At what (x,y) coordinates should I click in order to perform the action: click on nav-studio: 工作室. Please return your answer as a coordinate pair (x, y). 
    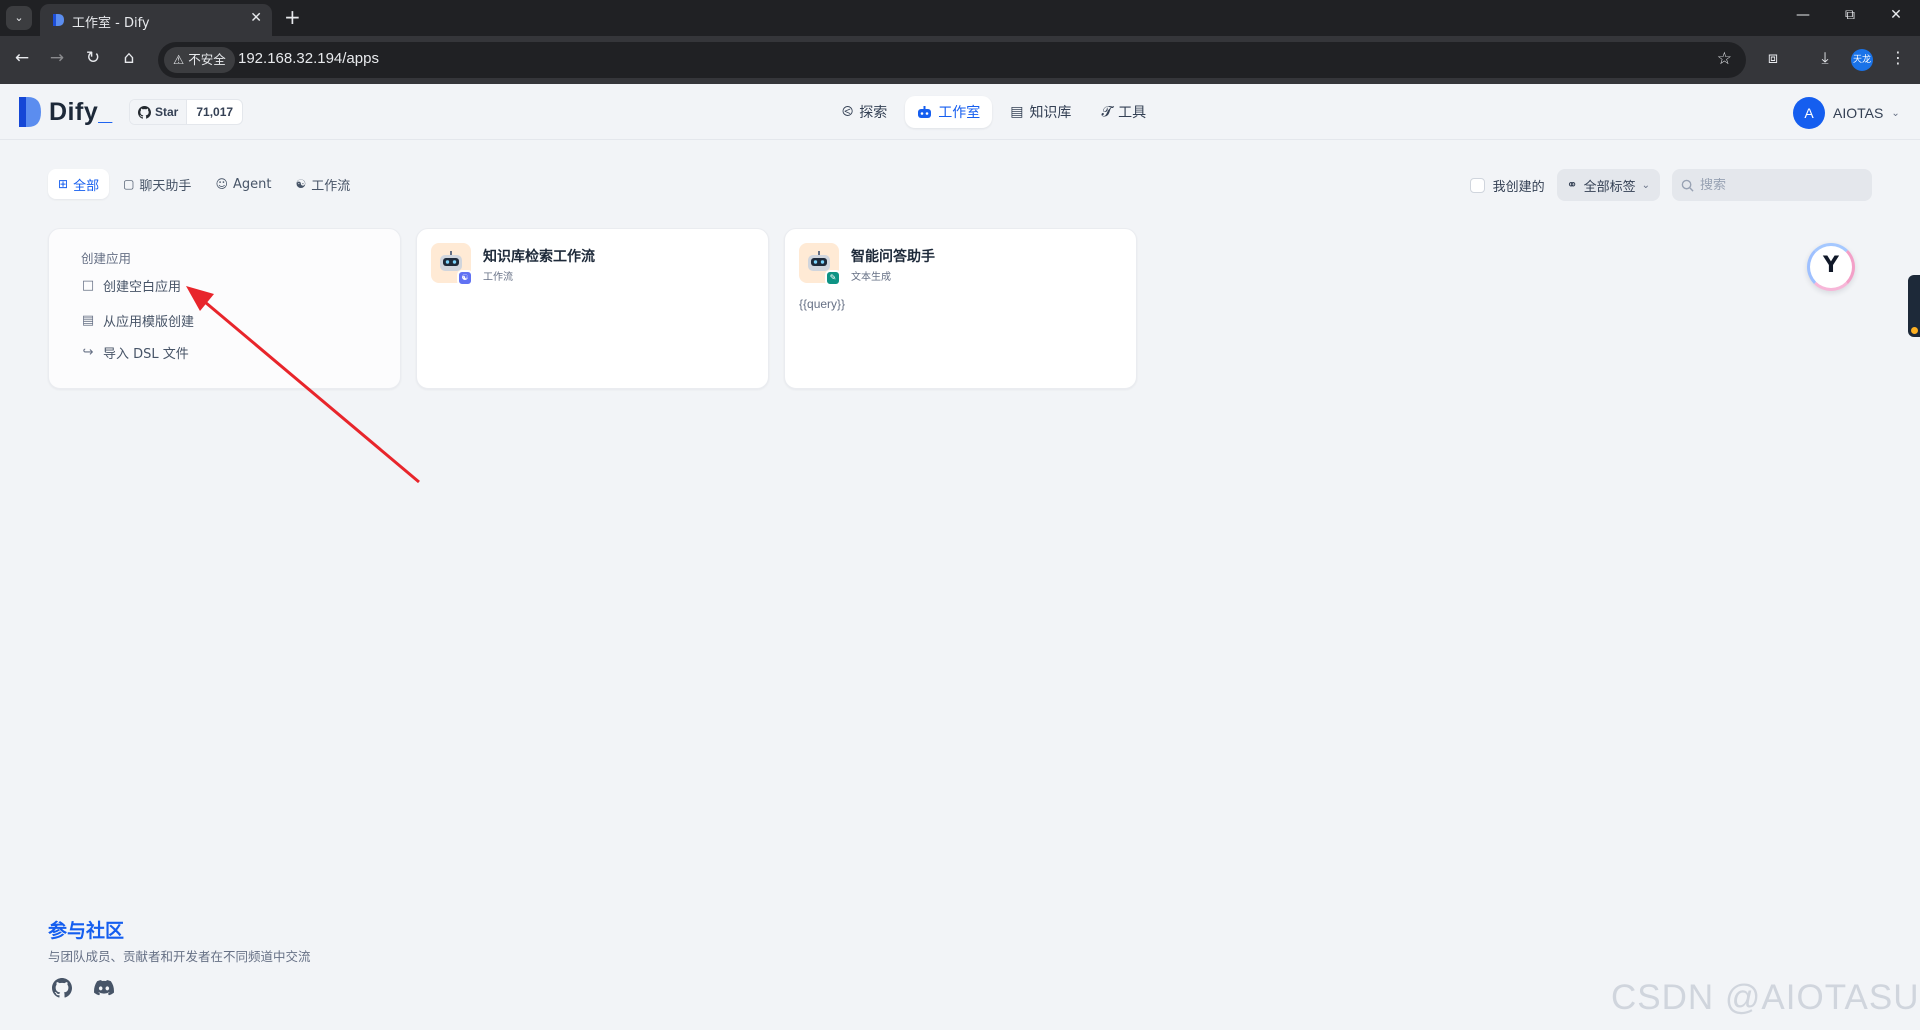
    Looking at the image, I should click on (949, 112).